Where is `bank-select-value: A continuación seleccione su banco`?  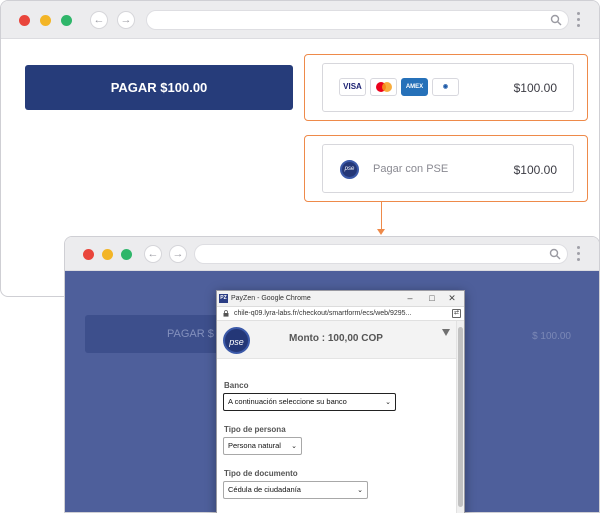
bank-select-value: A continuación seleccione su banco is located at coordinates (287, 401).